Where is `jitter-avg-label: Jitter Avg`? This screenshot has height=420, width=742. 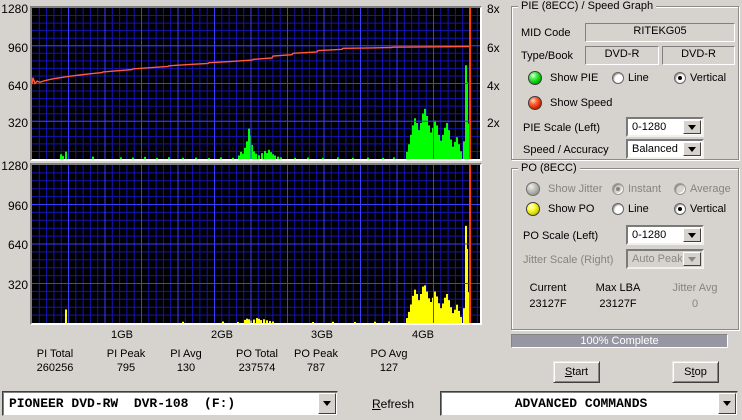 jitter-avg-label: Jitter Avg is located at coordinates (695, 288).